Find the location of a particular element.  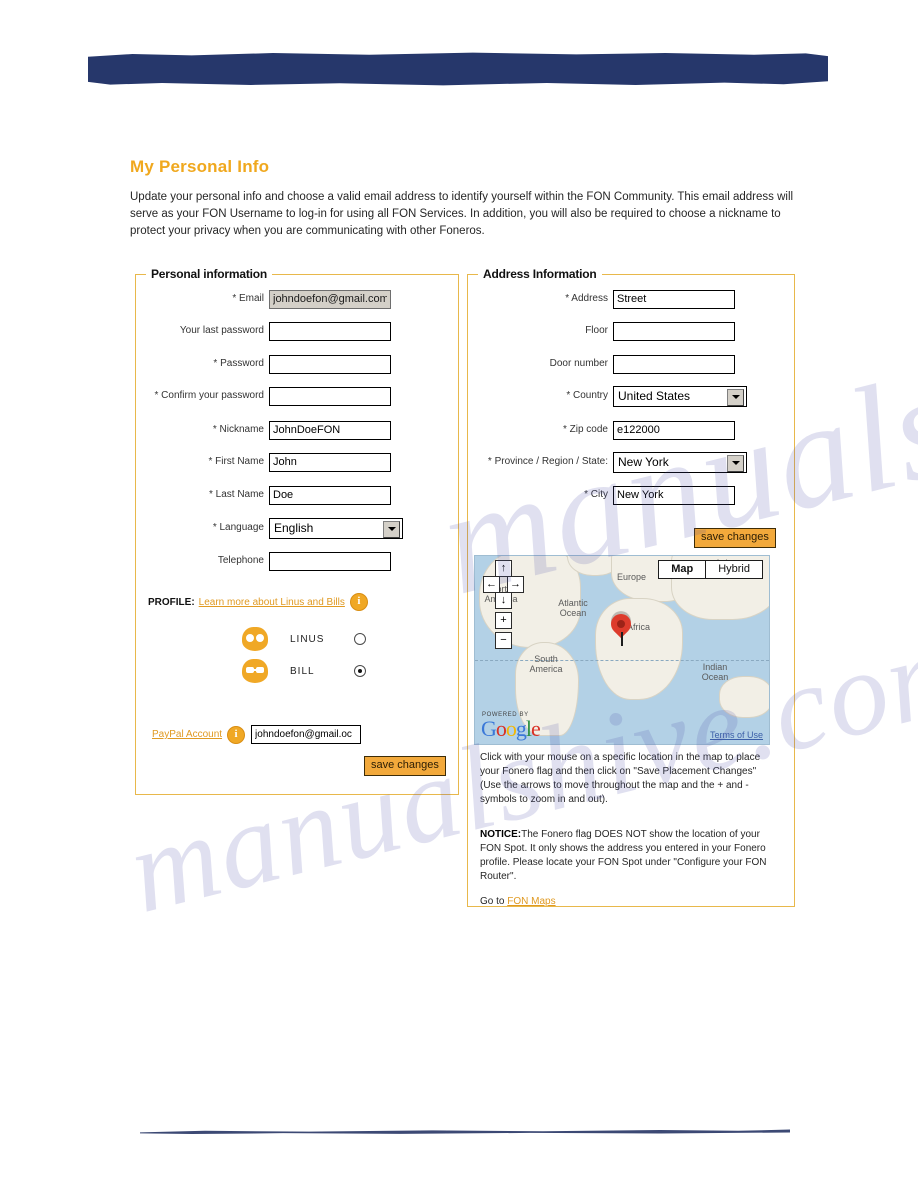

city-input is located at coordinates (674, 495).